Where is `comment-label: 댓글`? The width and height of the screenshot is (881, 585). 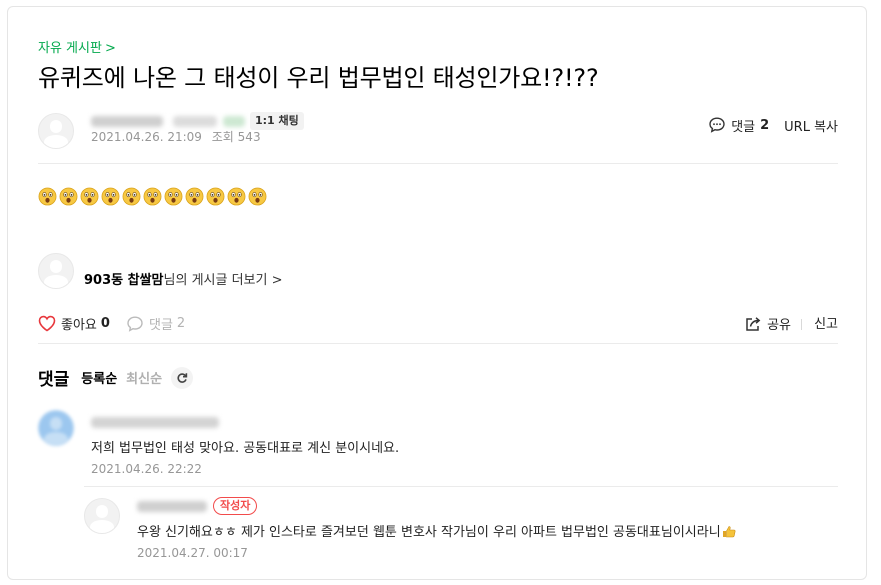
comment-label: 댓글 is located at coordinates (743, 127).